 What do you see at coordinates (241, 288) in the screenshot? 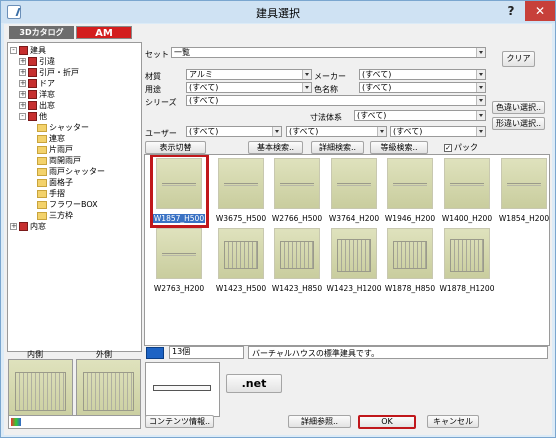
I see `item-caption: W1423_H500` at bounding box center [241, 288].